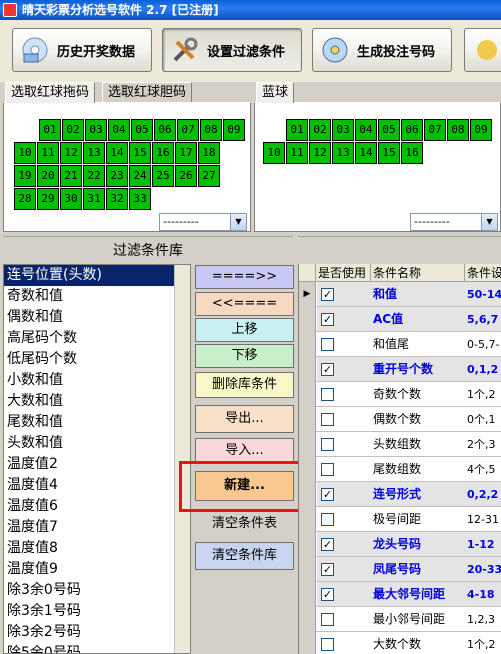 This screenshot has height=654, width=501. Describe the element at coordinates (400, 643) in the screenshot. I see `table-row: 大数个数 1个,2` at that location.